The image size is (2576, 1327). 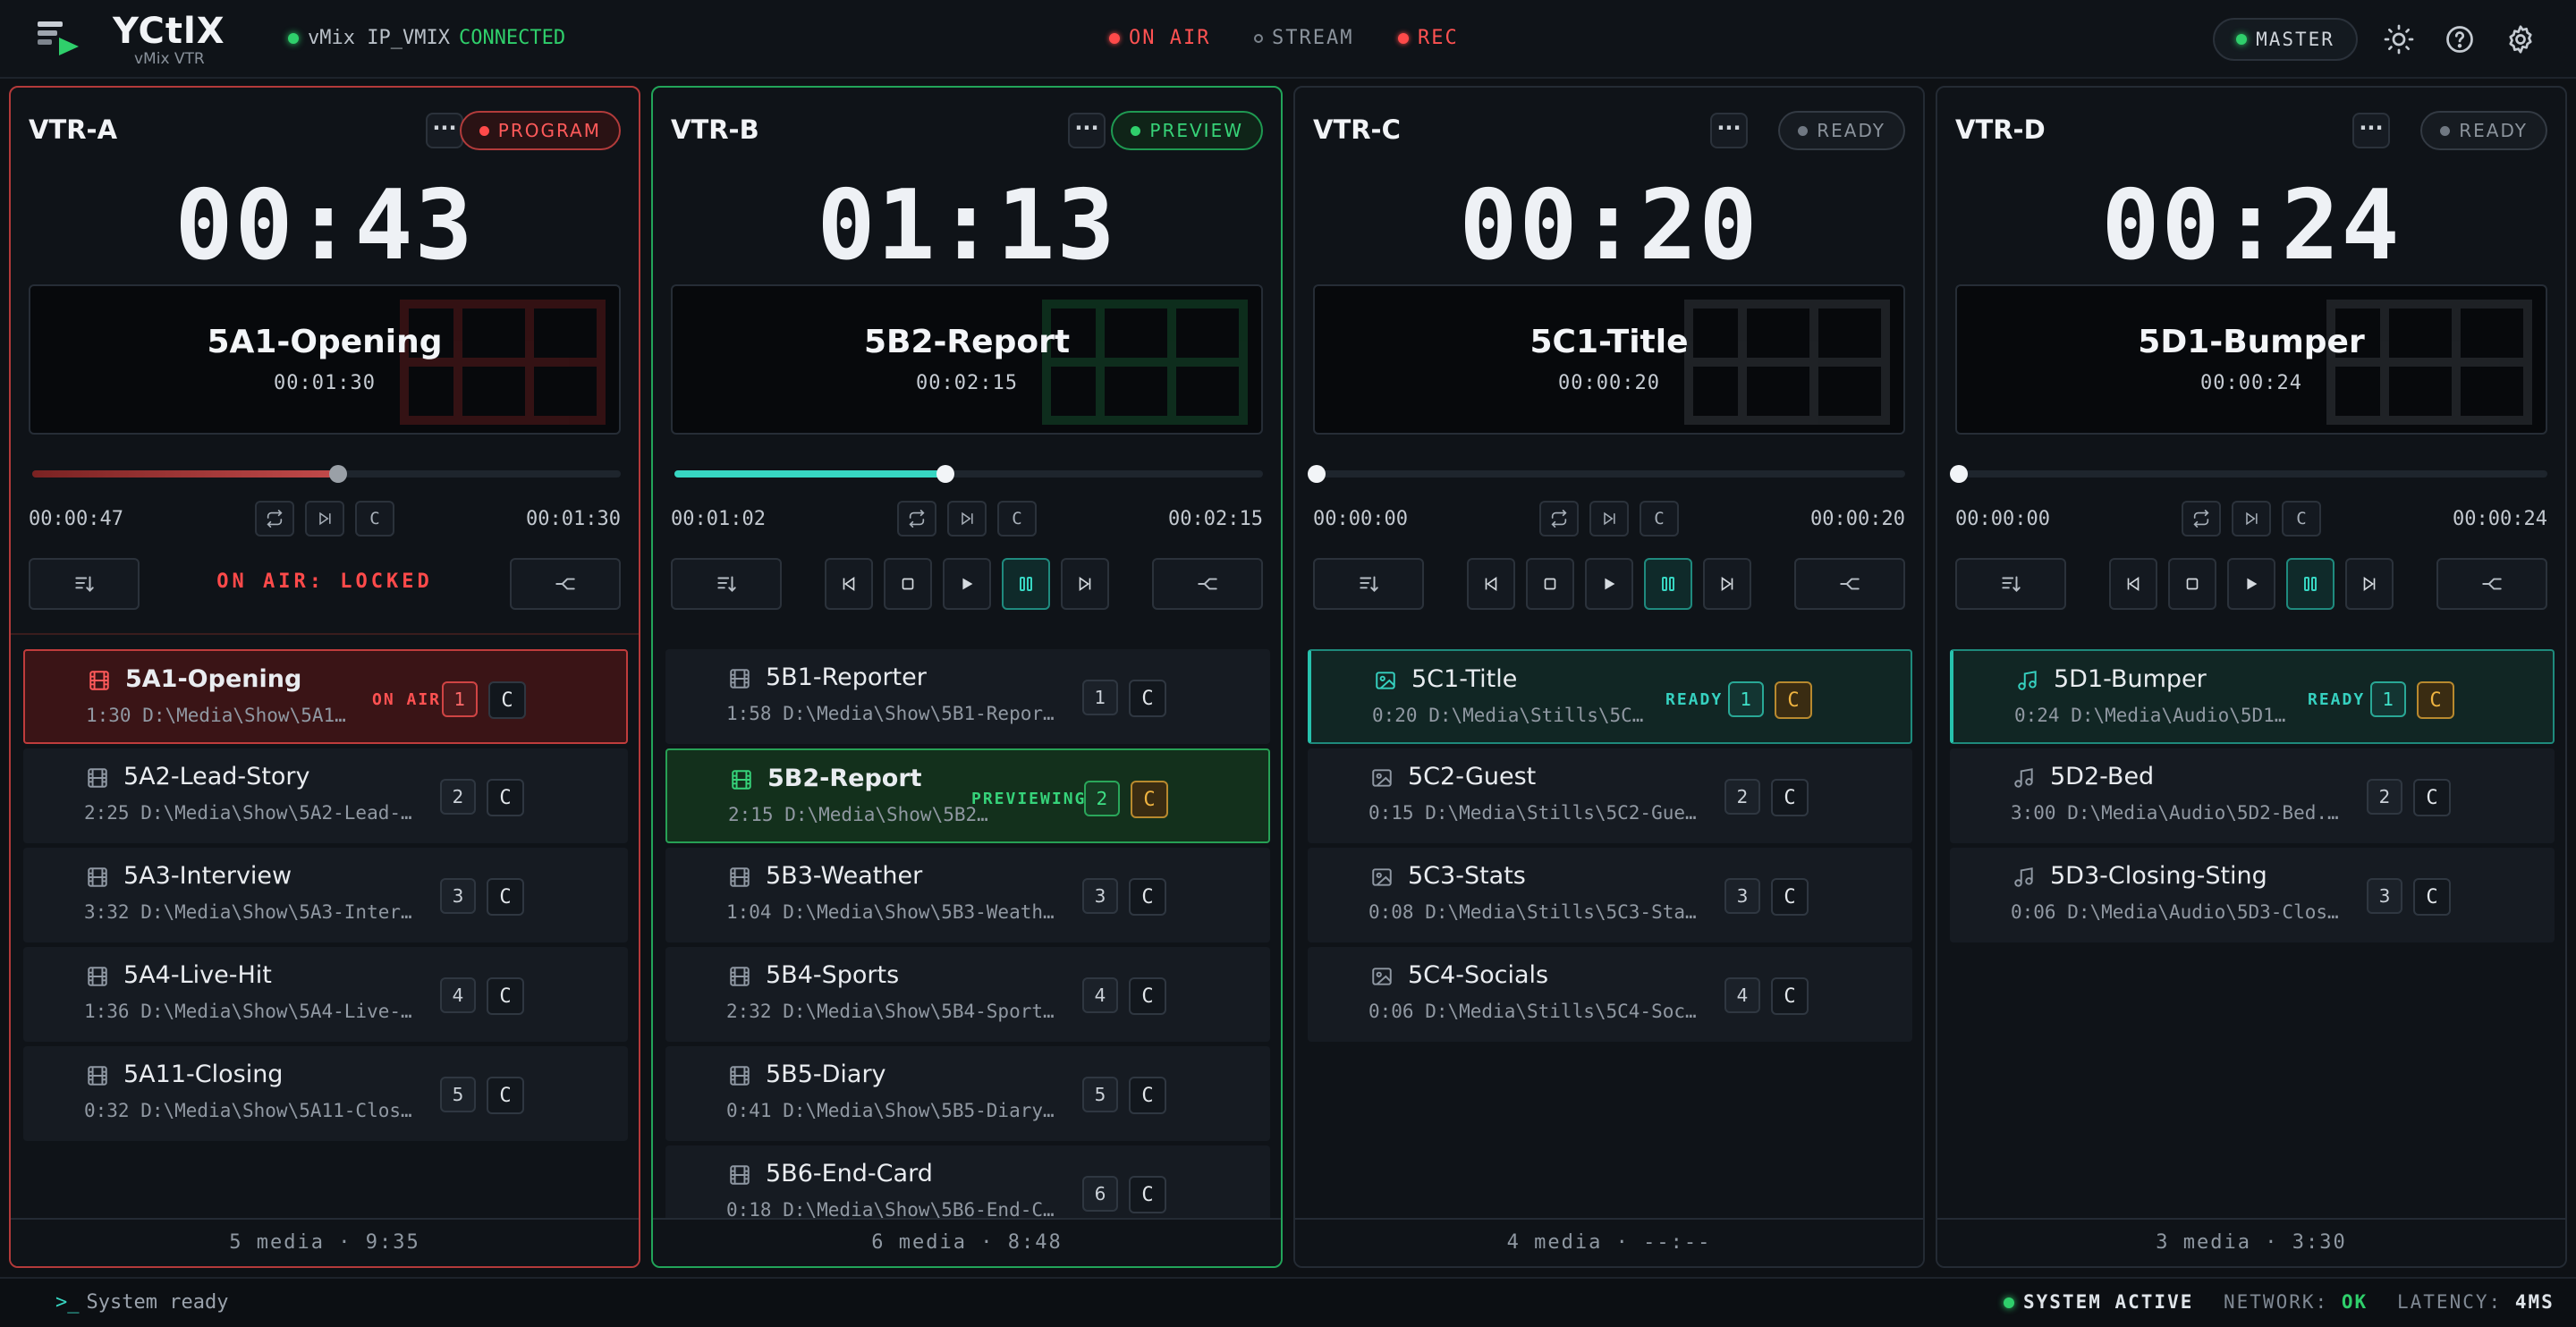 What do you see at coordinates (1100, 1194) in the screenshot?
I see `media-item-number: 6` at bounding box center [1100, 1194].